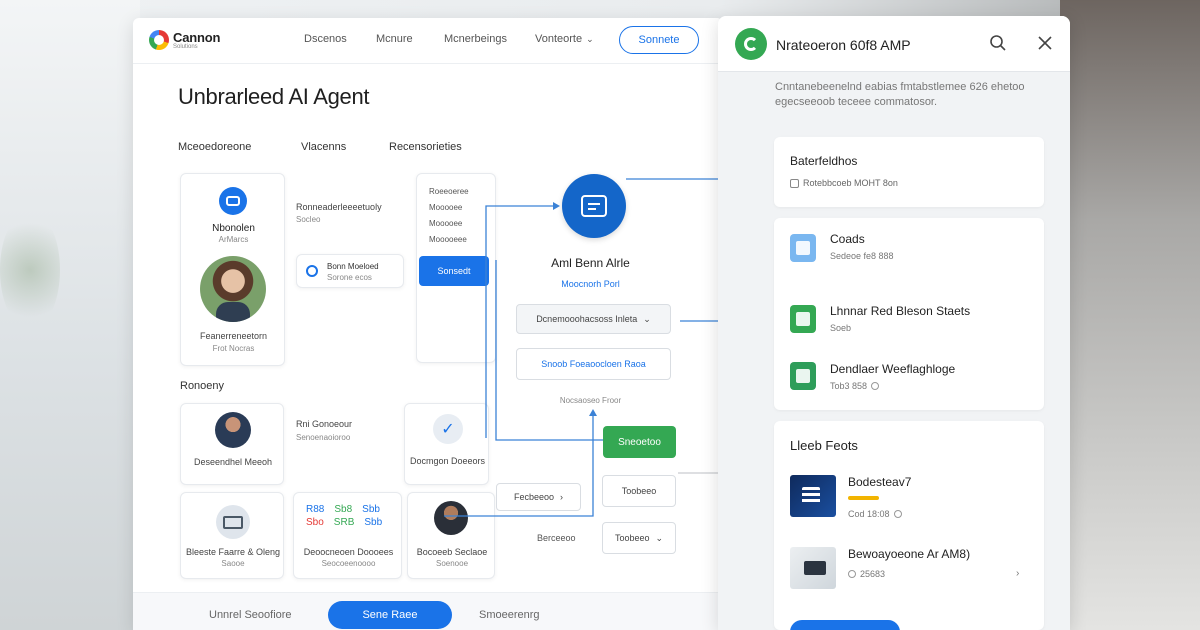  I want to click on document-icon, so click(803, 248).